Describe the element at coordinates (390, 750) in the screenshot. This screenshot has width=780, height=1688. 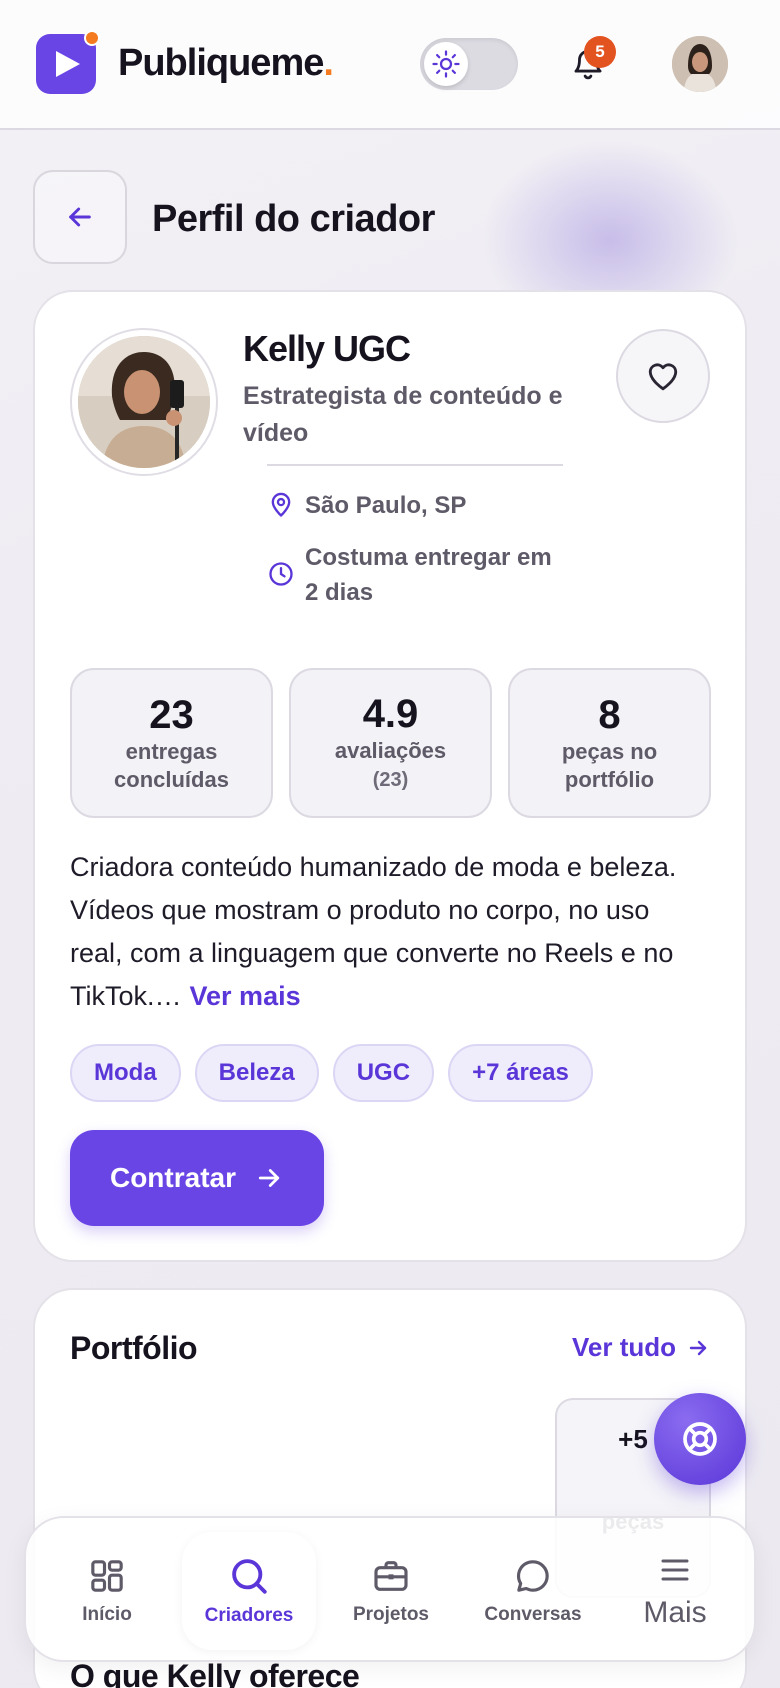
I see `stat-label: avaliações` at that location.